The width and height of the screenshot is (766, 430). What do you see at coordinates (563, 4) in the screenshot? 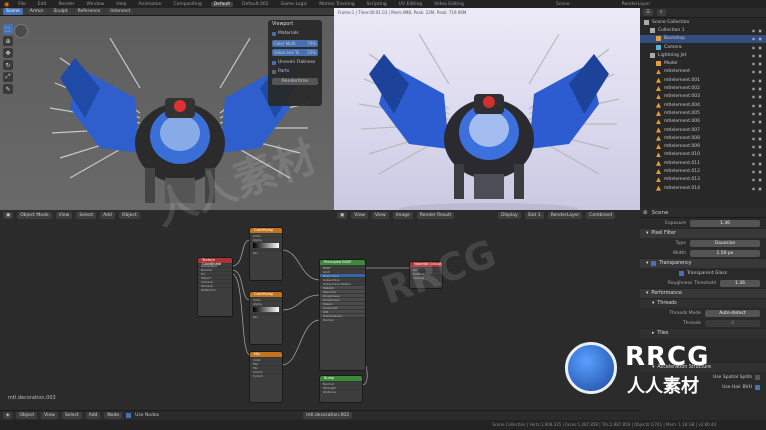
I see `scene-selector: Scene` at bounding box center [563, 4].